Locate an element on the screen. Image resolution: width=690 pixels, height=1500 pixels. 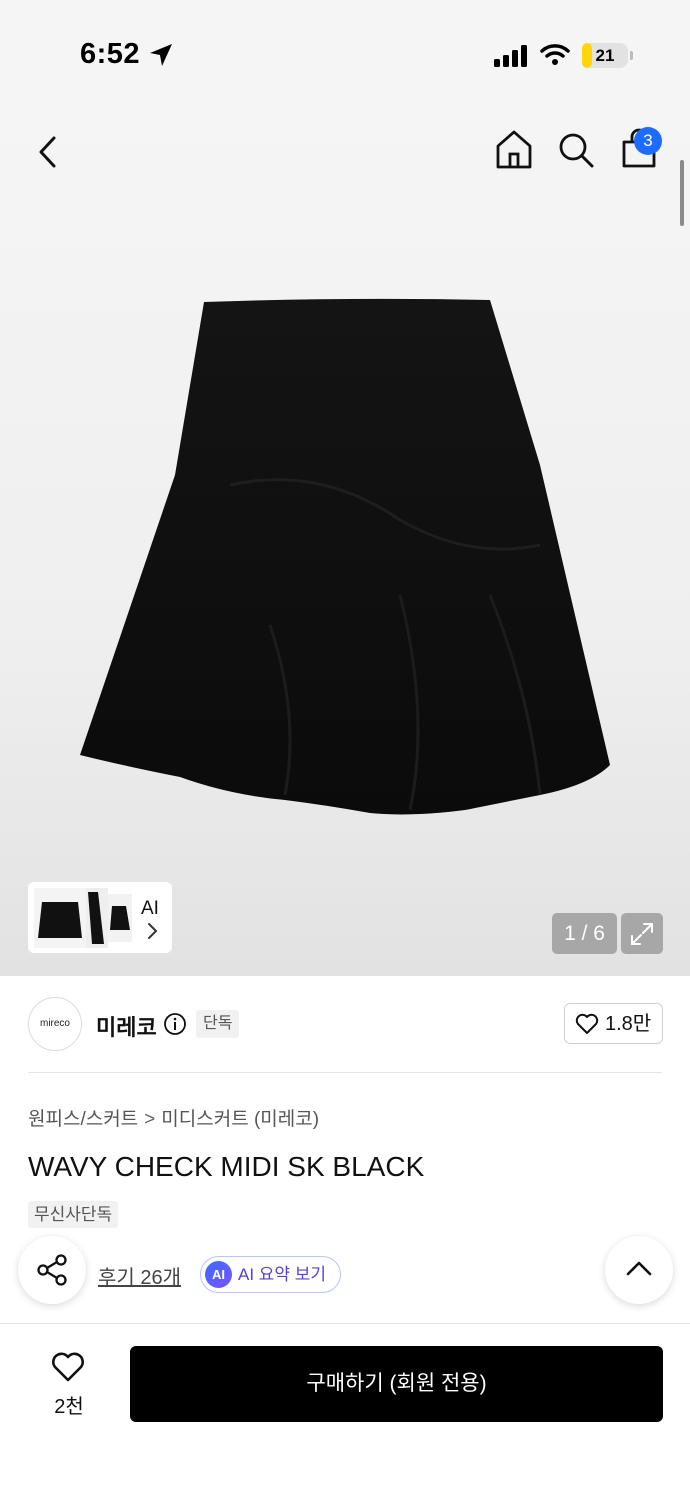
chevron-up-icon is located at coordinates (639, 1268).